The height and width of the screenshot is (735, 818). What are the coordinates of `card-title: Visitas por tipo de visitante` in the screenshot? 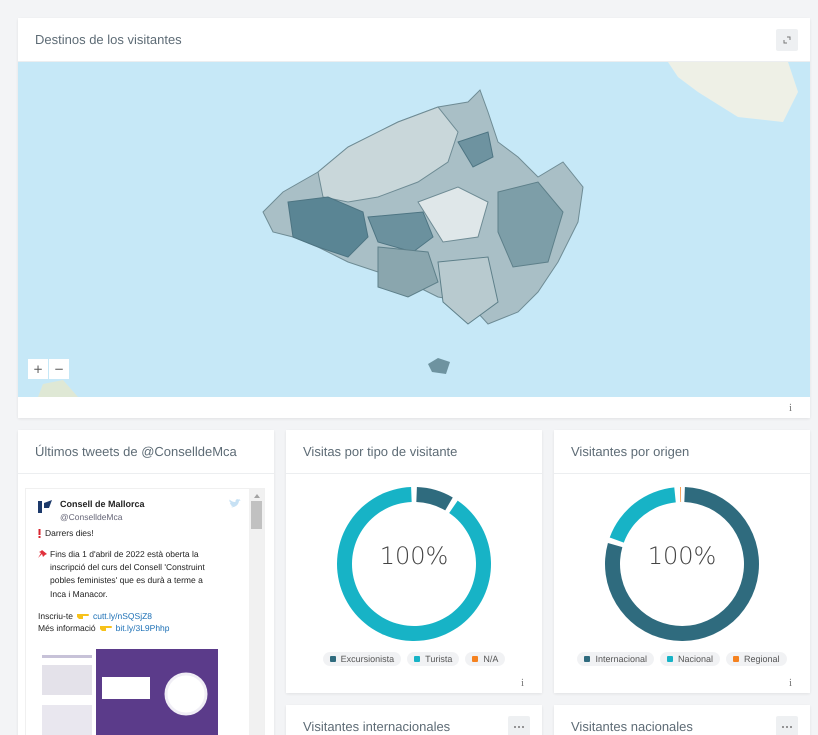 It's located at (380, 451).